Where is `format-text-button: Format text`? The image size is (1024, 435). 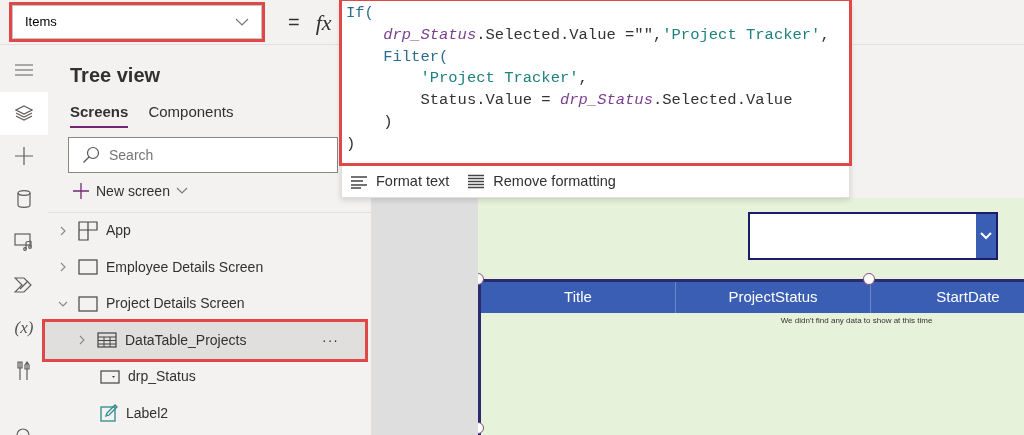 format-text-button: Format text is located at coordinates (400, 181).